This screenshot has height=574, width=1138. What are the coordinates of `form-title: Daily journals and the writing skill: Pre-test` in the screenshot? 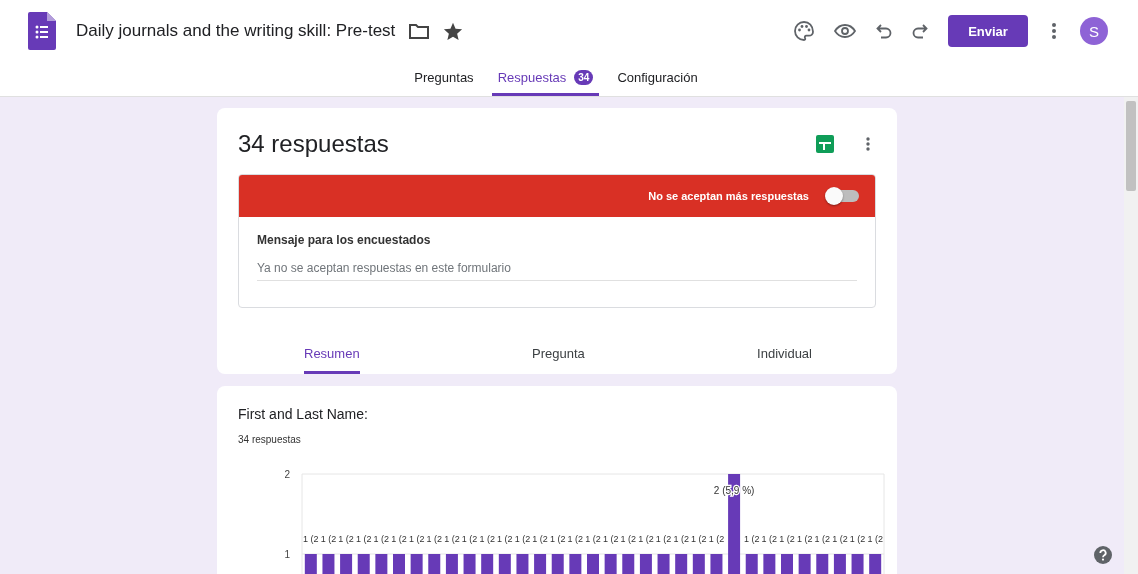 It's located at (236, 31).